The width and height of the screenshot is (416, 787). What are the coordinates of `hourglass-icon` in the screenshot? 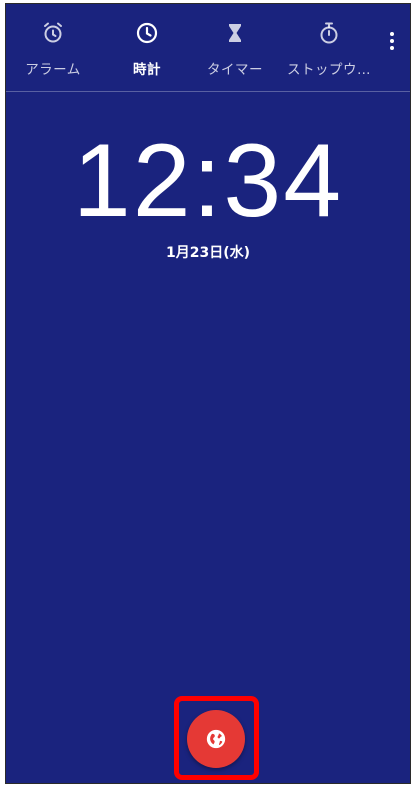 It's located at (235, 33).